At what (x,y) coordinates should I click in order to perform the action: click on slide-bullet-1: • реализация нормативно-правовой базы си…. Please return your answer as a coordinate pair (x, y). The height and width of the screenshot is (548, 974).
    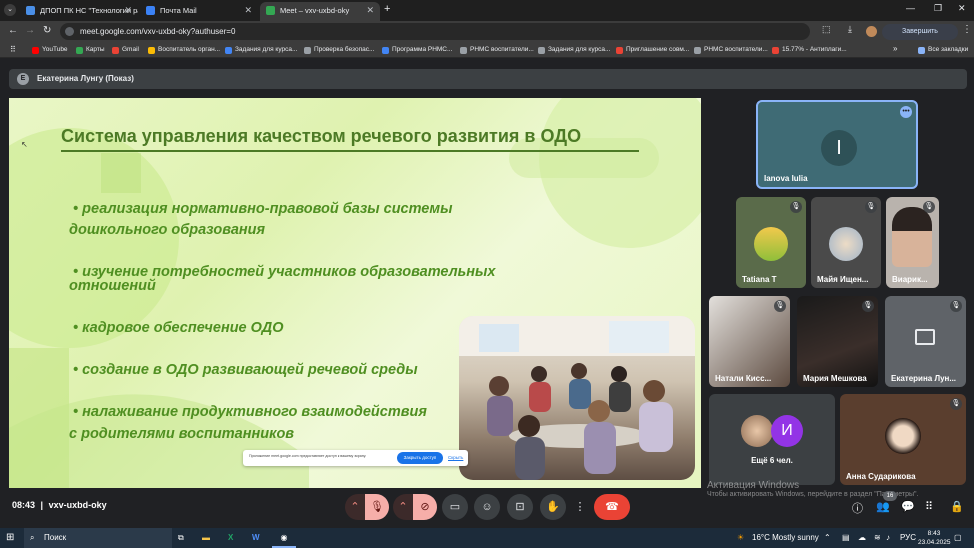
    Looking at the image, I should click on (263, 209).